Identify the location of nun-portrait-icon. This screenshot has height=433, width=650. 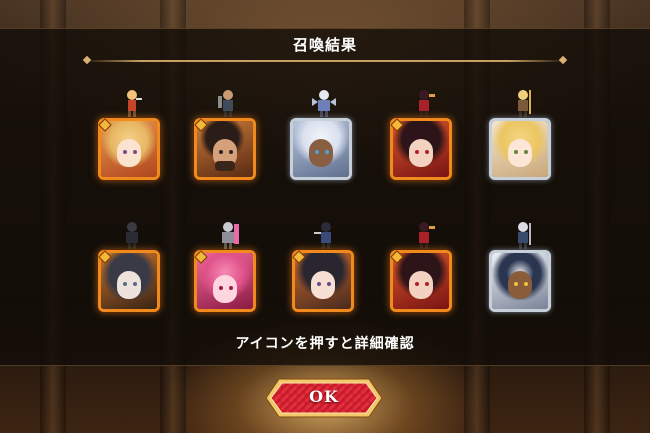
(520, 281).